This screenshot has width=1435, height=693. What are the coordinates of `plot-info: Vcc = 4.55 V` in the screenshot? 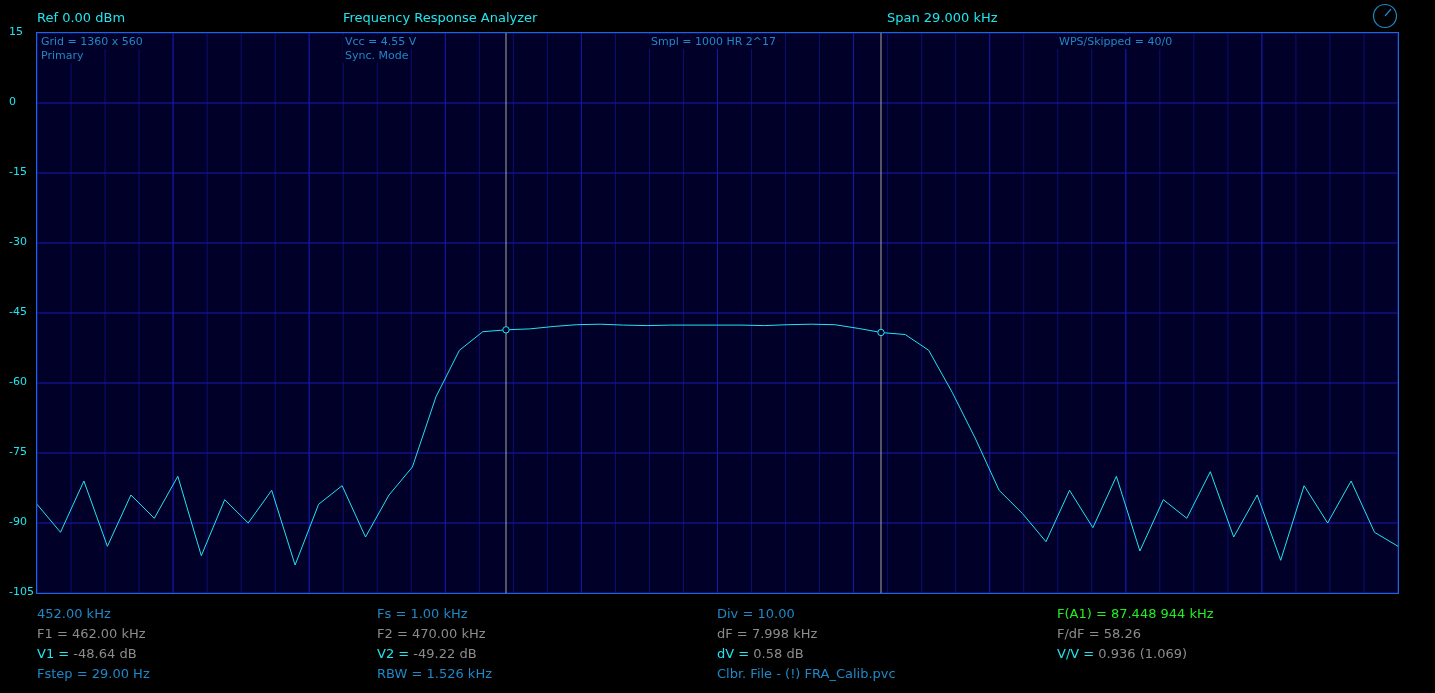 It's located at (381, 42).